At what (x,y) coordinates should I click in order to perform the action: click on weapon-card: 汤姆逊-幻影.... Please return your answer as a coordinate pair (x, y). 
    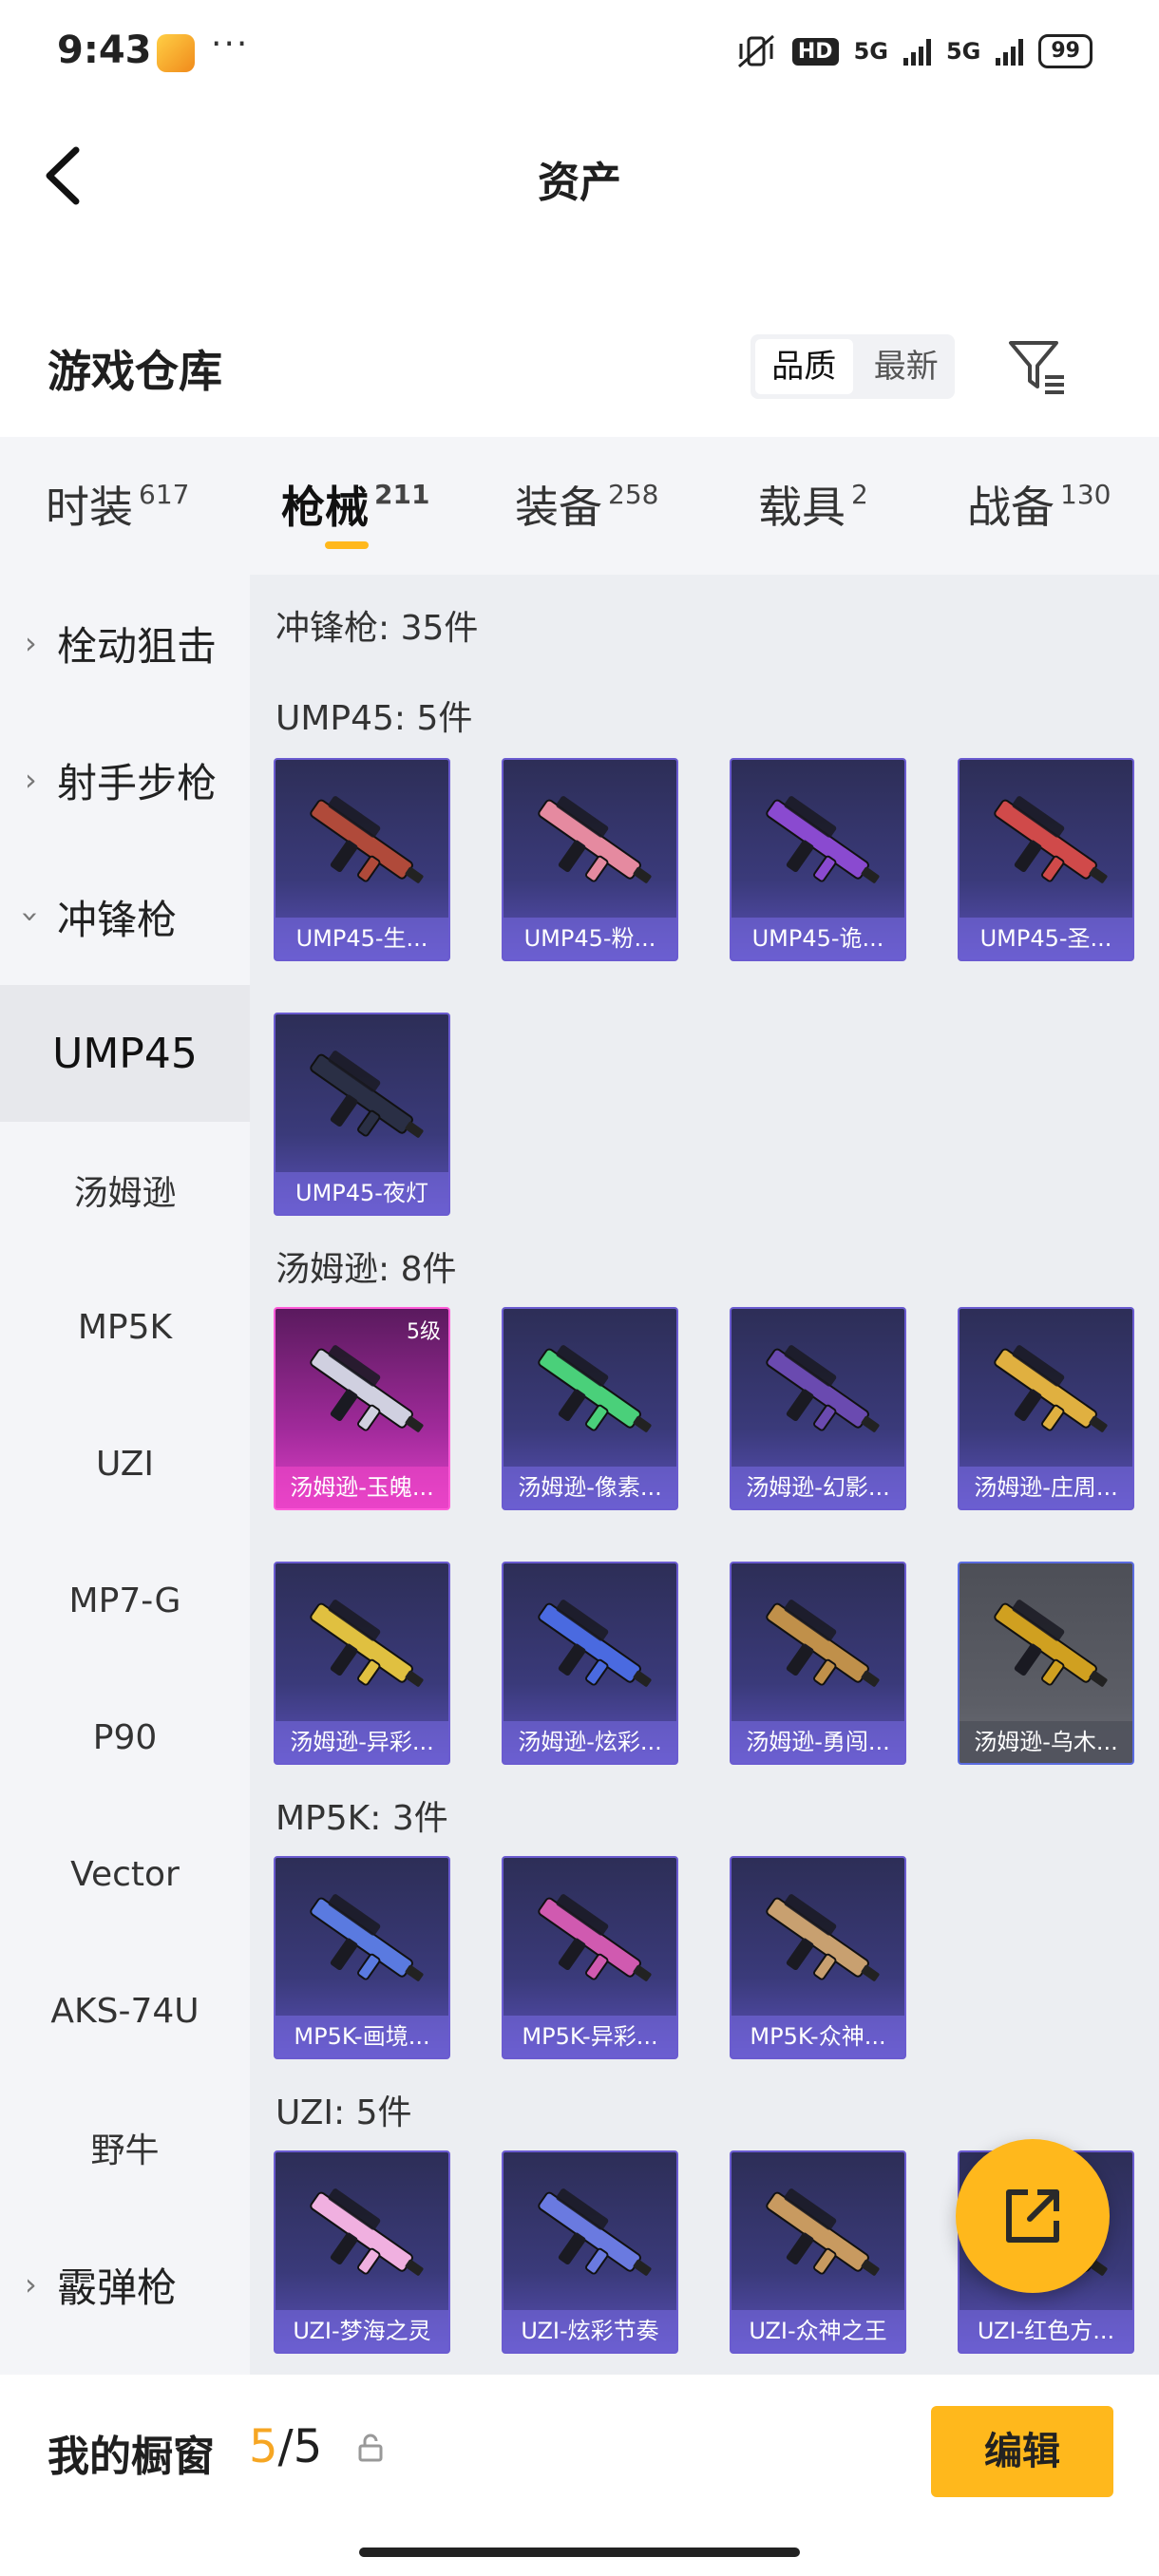
    Looking at the image, I should click on (818, 1408).